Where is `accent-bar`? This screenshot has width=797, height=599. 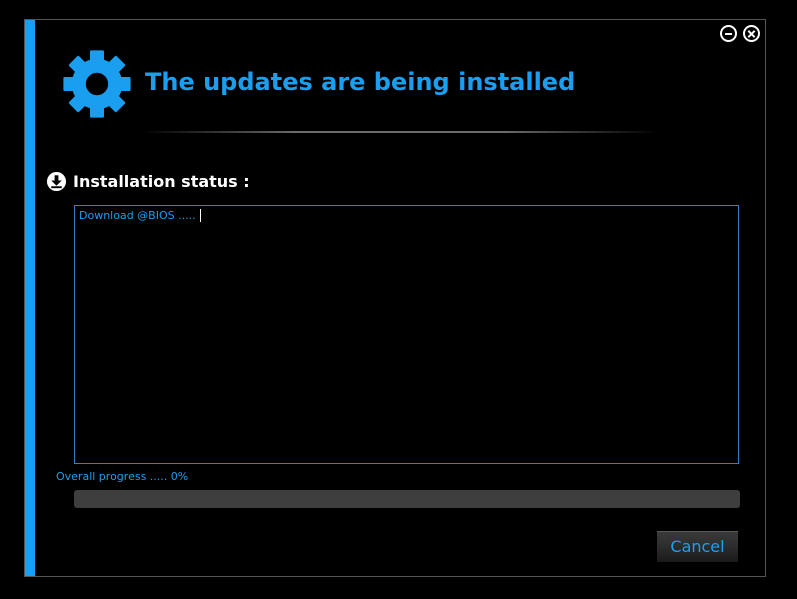 accent-bar is located at coordinates (30, 298).